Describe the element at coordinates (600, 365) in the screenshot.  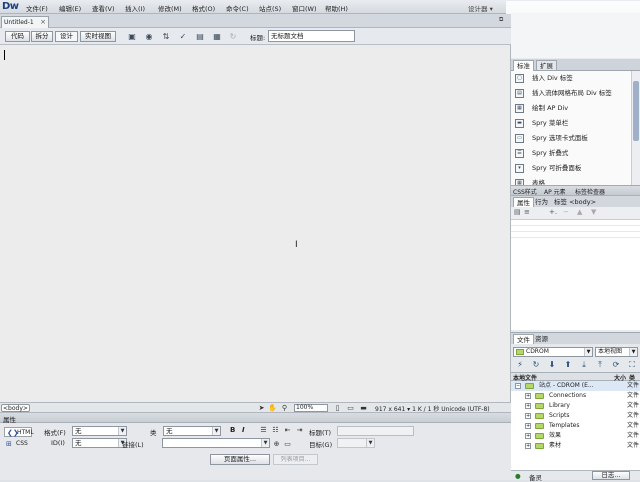
I see `check-in-icon: ⤒` at that location.